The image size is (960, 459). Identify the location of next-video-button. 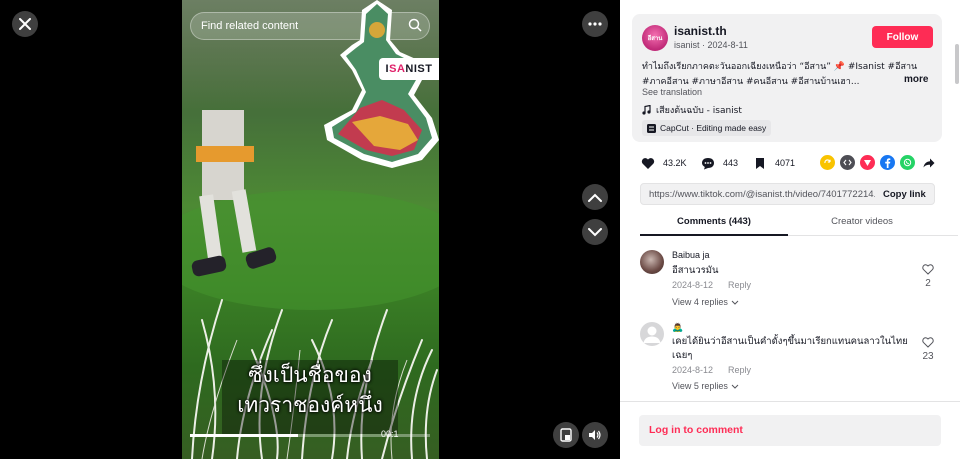
(595, 232).